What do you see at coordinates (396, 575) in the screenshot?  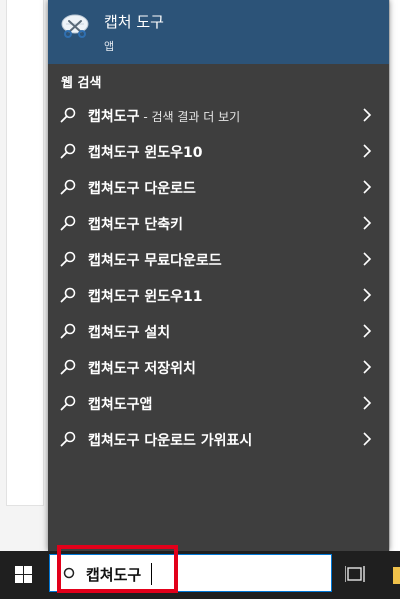 I see `file-explorer-icon` at bounding box center [396, 575].